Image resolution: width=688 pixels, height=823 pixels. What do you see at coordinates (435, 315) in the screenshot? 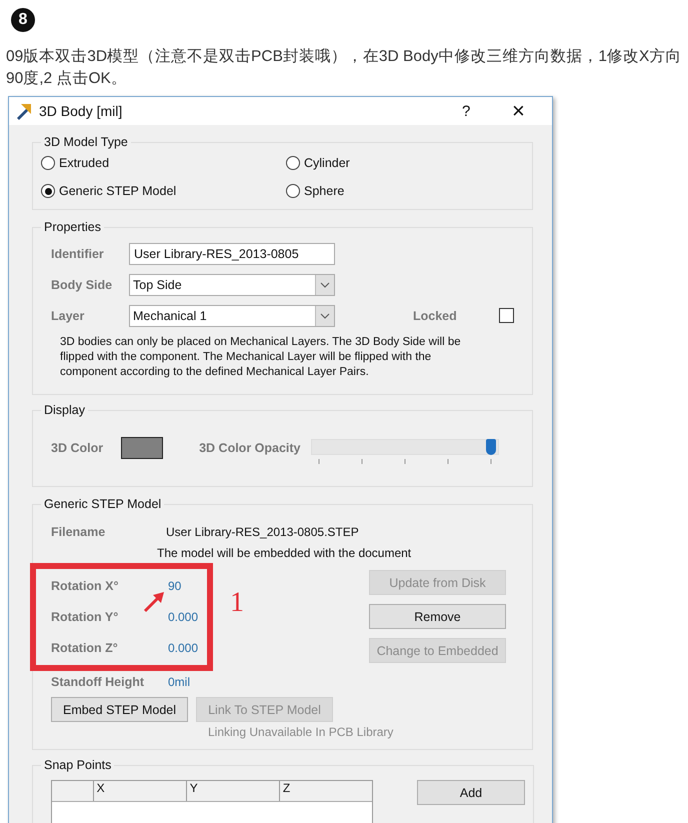
I see `field-label: Locked` at bounding box center [435, 315].